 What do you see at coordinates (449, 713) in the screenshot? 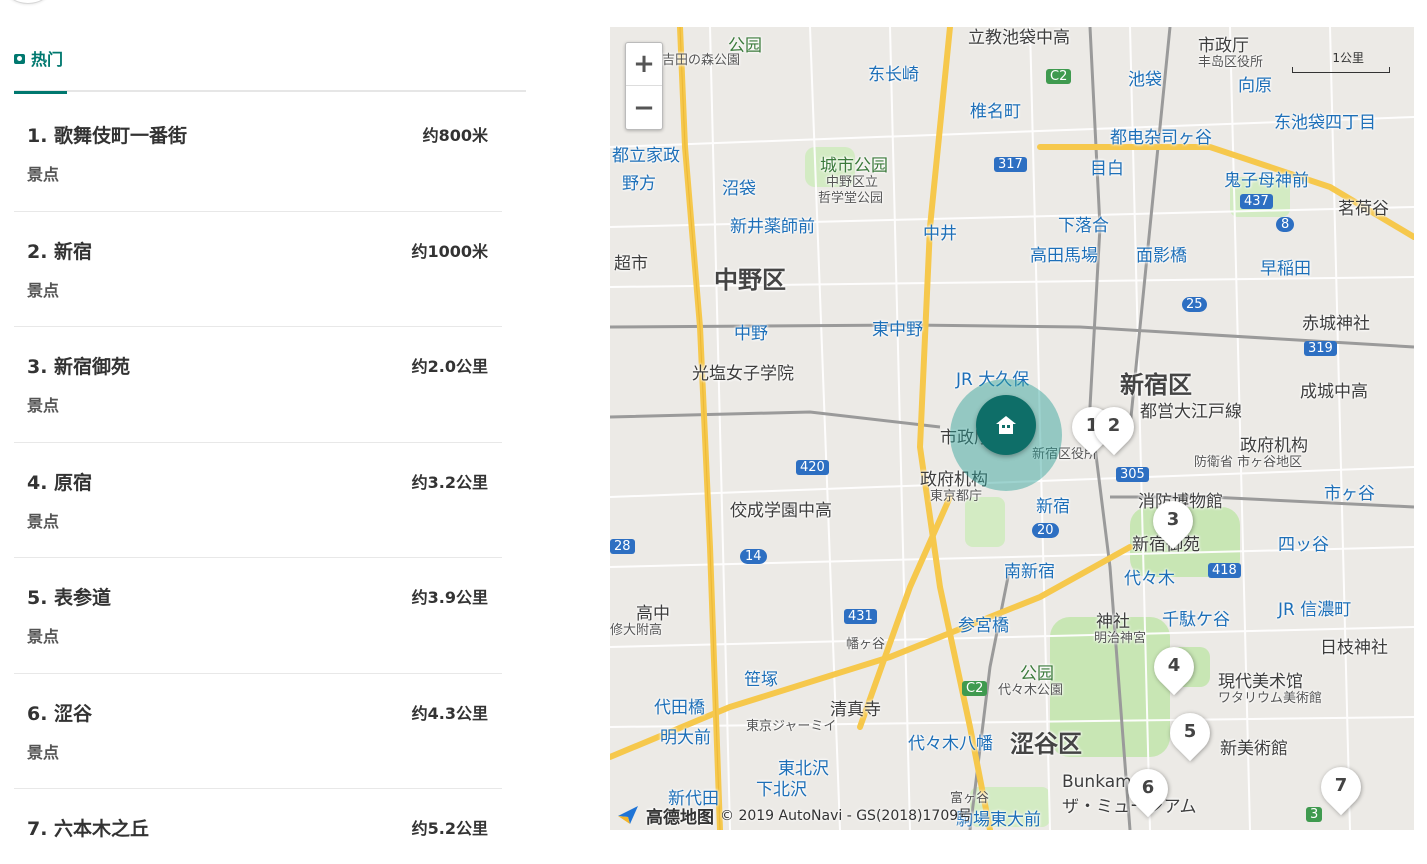
I see `poi-distance: 约4.3公里` at bounding box center [449, 713].